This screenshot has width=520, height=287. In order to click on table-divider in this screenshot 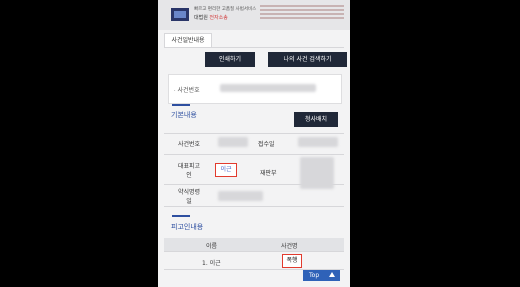, I will do `click(254, 251)`.